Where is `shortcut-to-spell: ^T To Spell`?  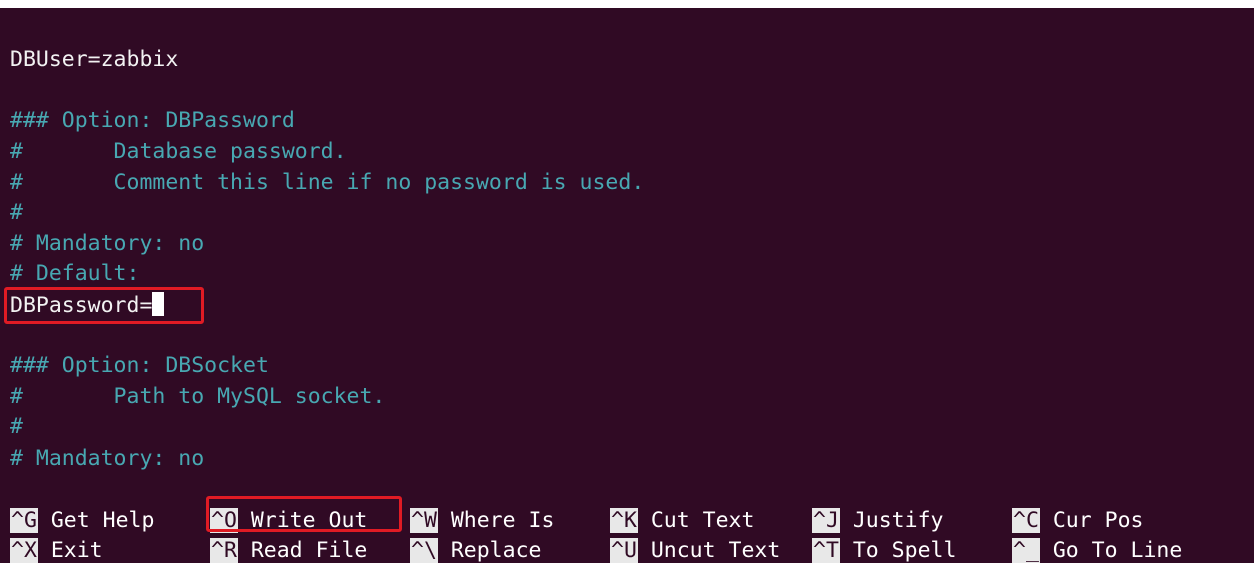
shortcut-to-spell: ^T To Spell is located at coordinates (884, 550).